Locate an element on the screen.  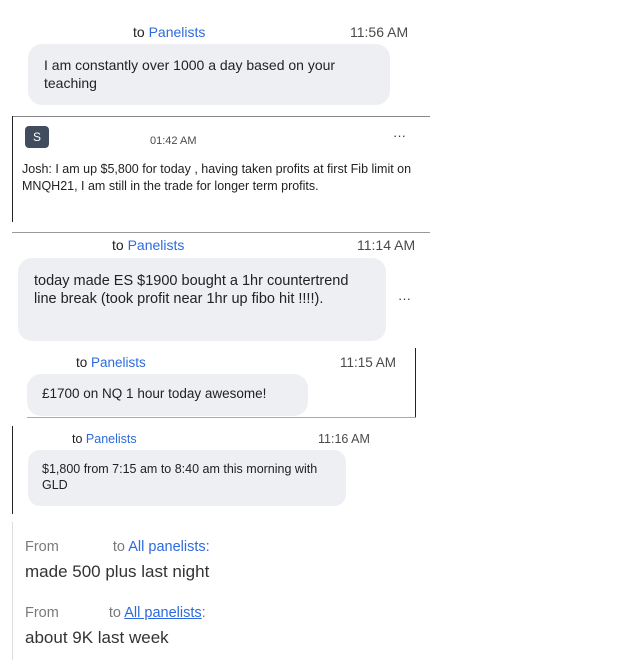
message-3-recipient: to Panelists is located at coordinates (148, 245).